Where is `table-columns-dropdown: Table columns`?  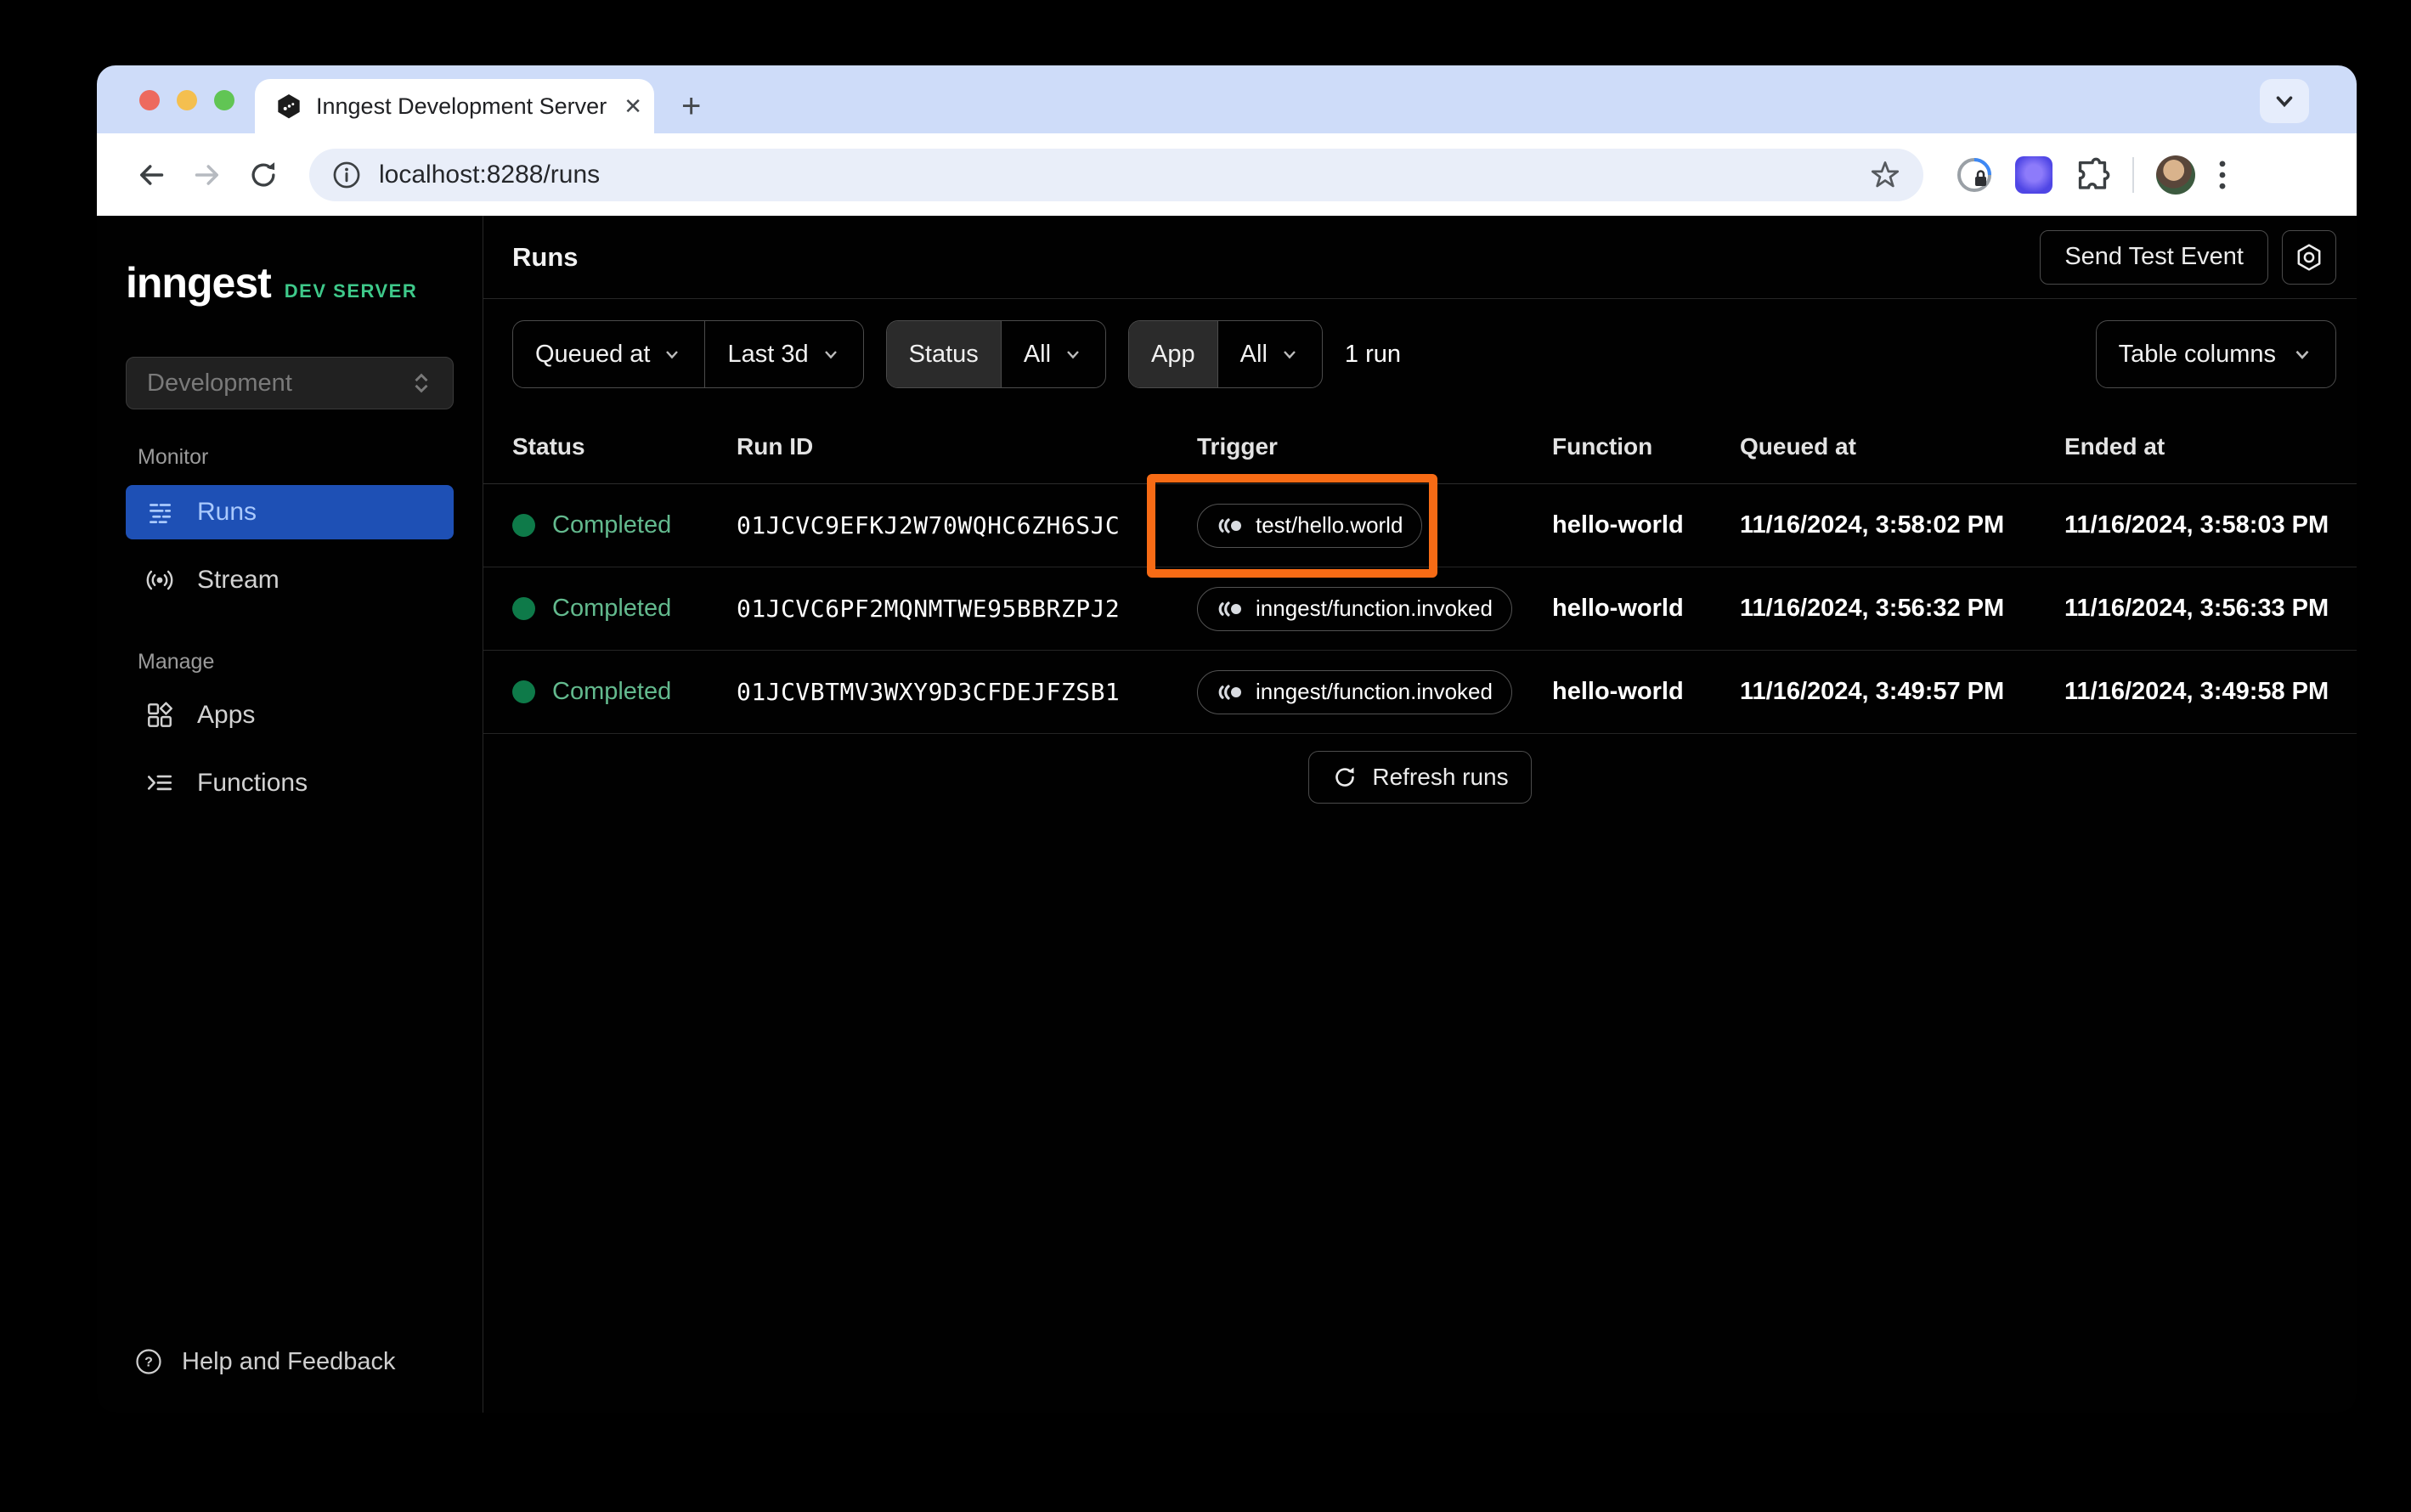
table-columns-dropdown: Table columns is located at coordinates (2215, 354).